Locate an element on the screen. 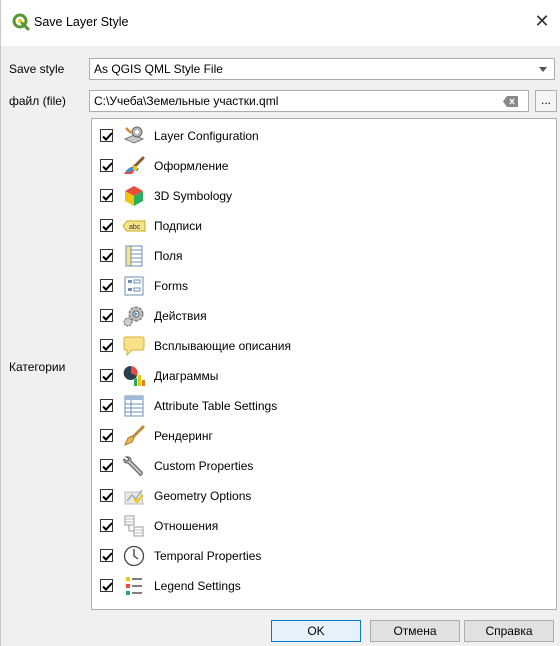 The width and height of the screenshot is (560, 646). category-label: Forms is located at coordinates (171, 286).